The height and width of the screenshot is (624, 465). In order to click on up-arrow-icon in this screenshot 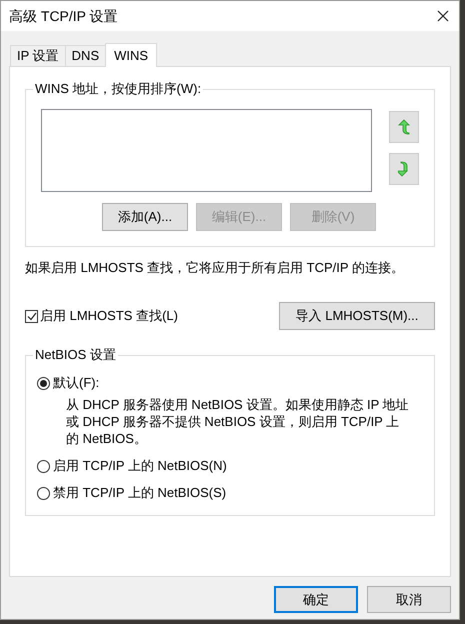, I will do `click(404, 127)`.